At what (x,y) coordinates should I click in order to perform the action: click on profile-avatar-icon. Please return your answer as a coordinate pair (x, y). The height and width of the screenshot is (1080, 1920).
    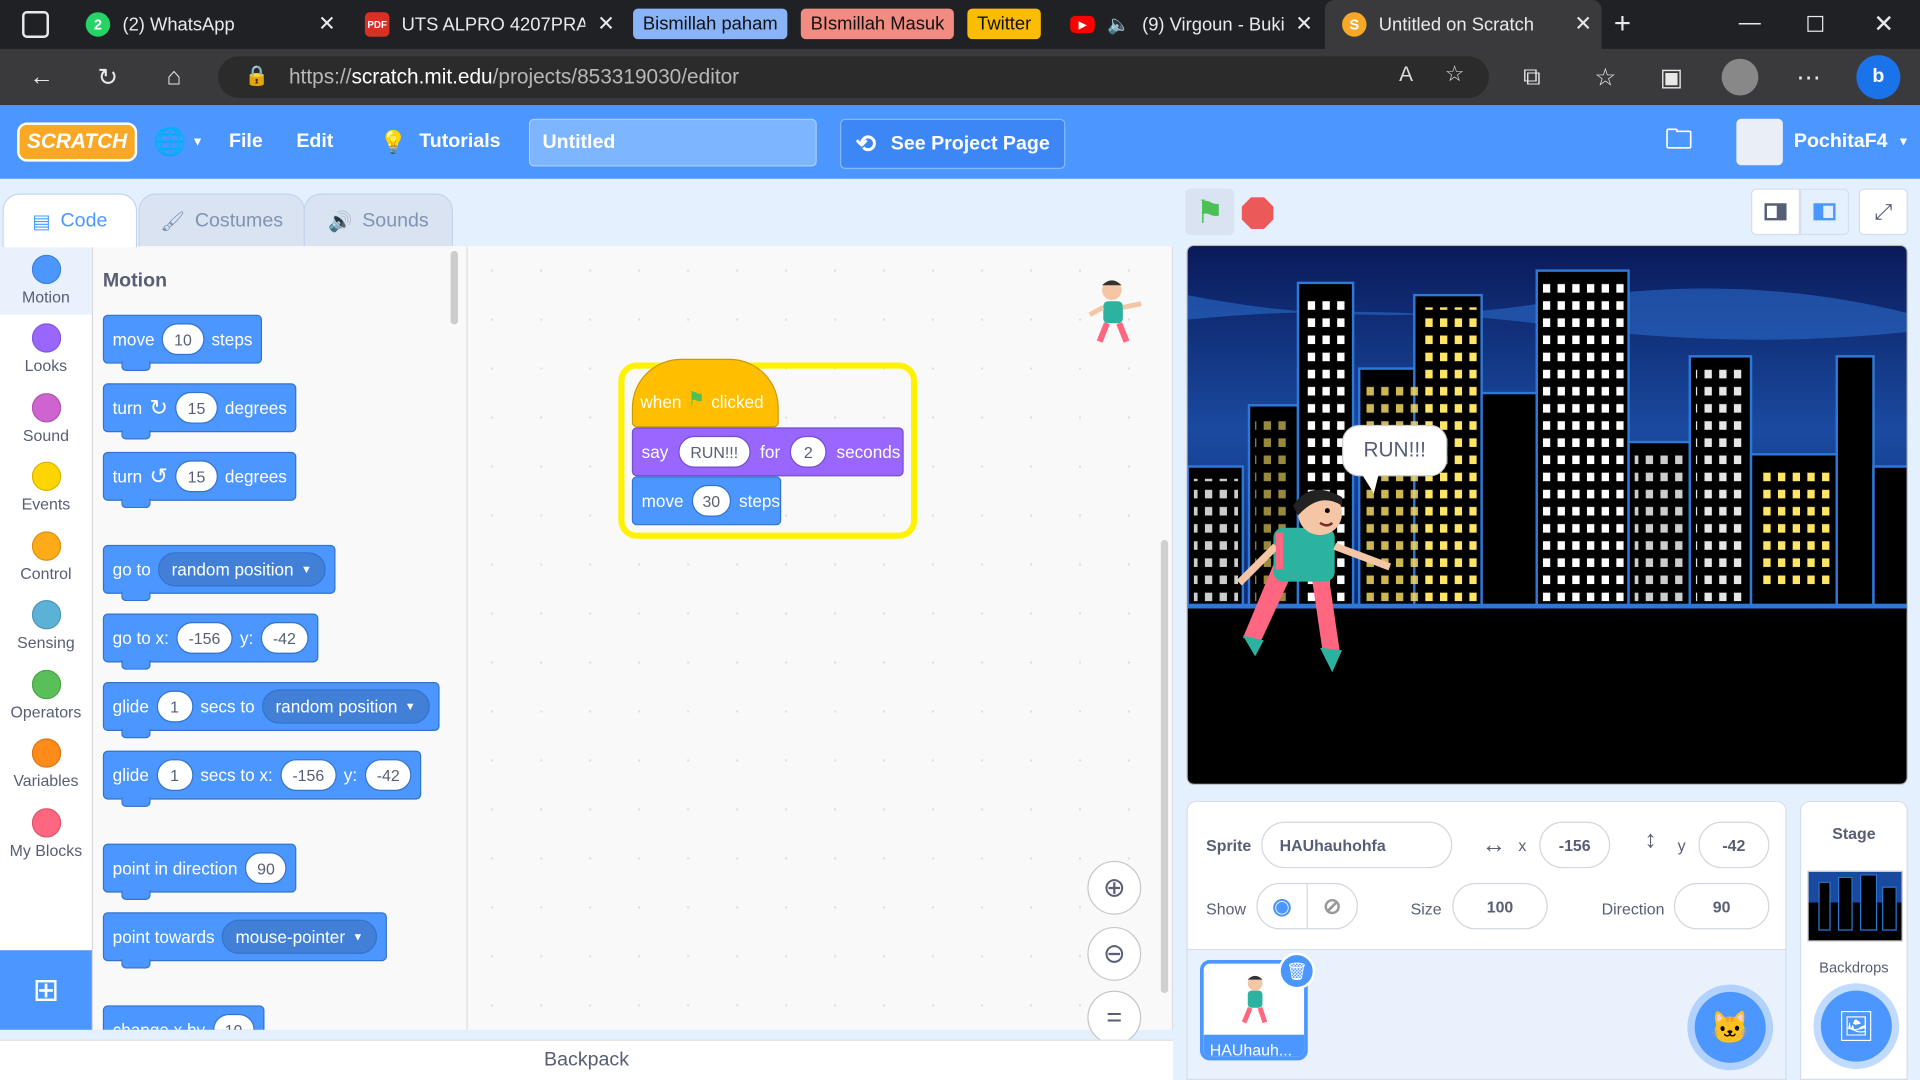
    Looking at the image, I should click on (1740, 77).